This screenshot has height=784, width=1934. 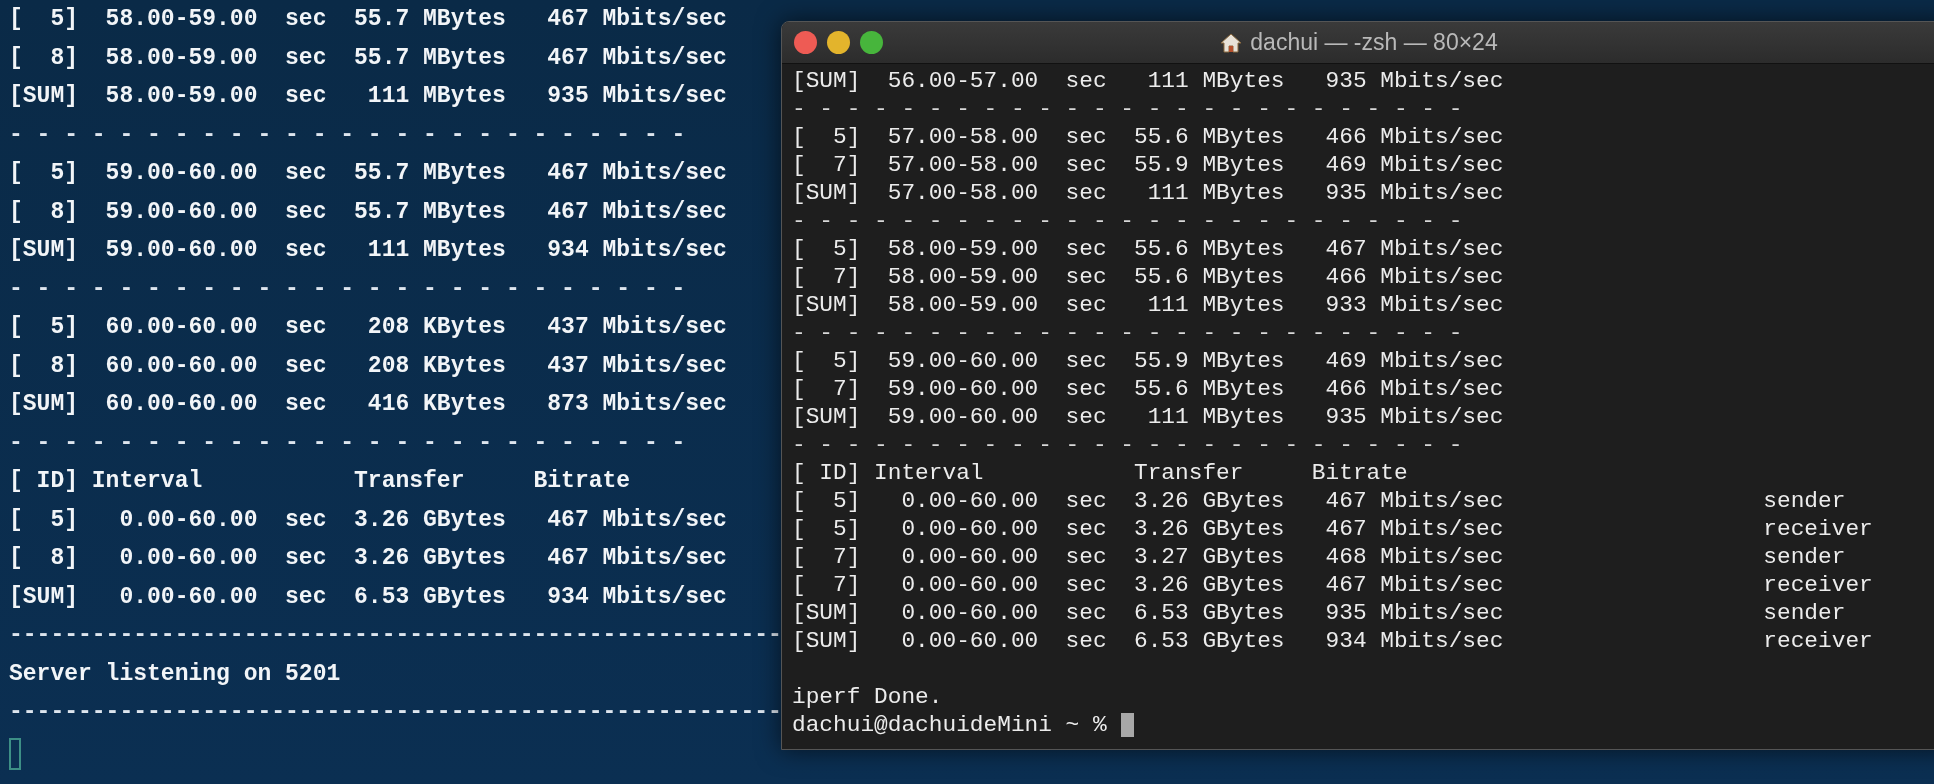 I want to click on output-line: [SUM] 56.00-57.00 sec 111 MBytes 935 Mbits/sec, so click(x=1148, y=81).